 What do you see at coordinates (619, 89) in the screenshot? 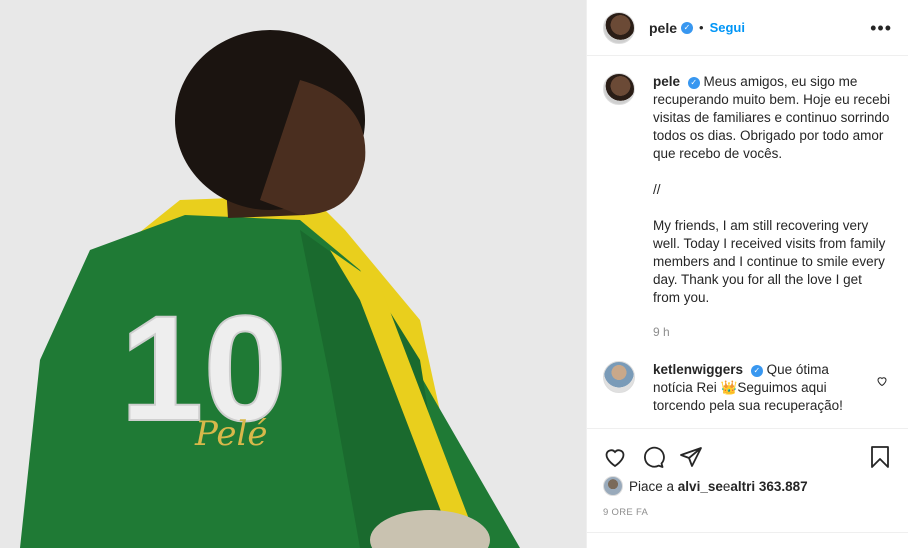
I see `caption-avatar` at bounding box center [619, 89].